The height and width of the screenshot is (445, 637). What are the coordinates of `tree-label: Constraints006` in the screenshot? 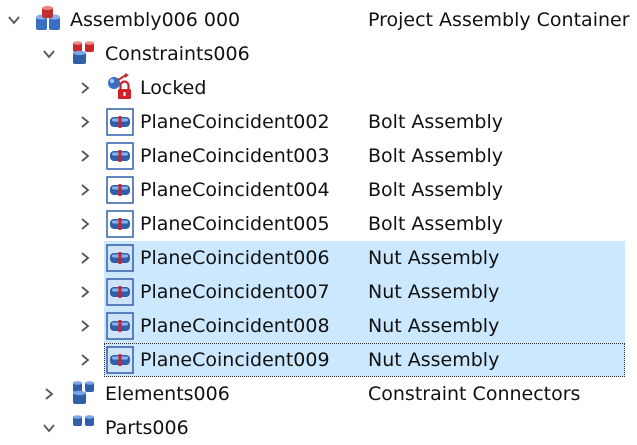 It's located at (177, 54).